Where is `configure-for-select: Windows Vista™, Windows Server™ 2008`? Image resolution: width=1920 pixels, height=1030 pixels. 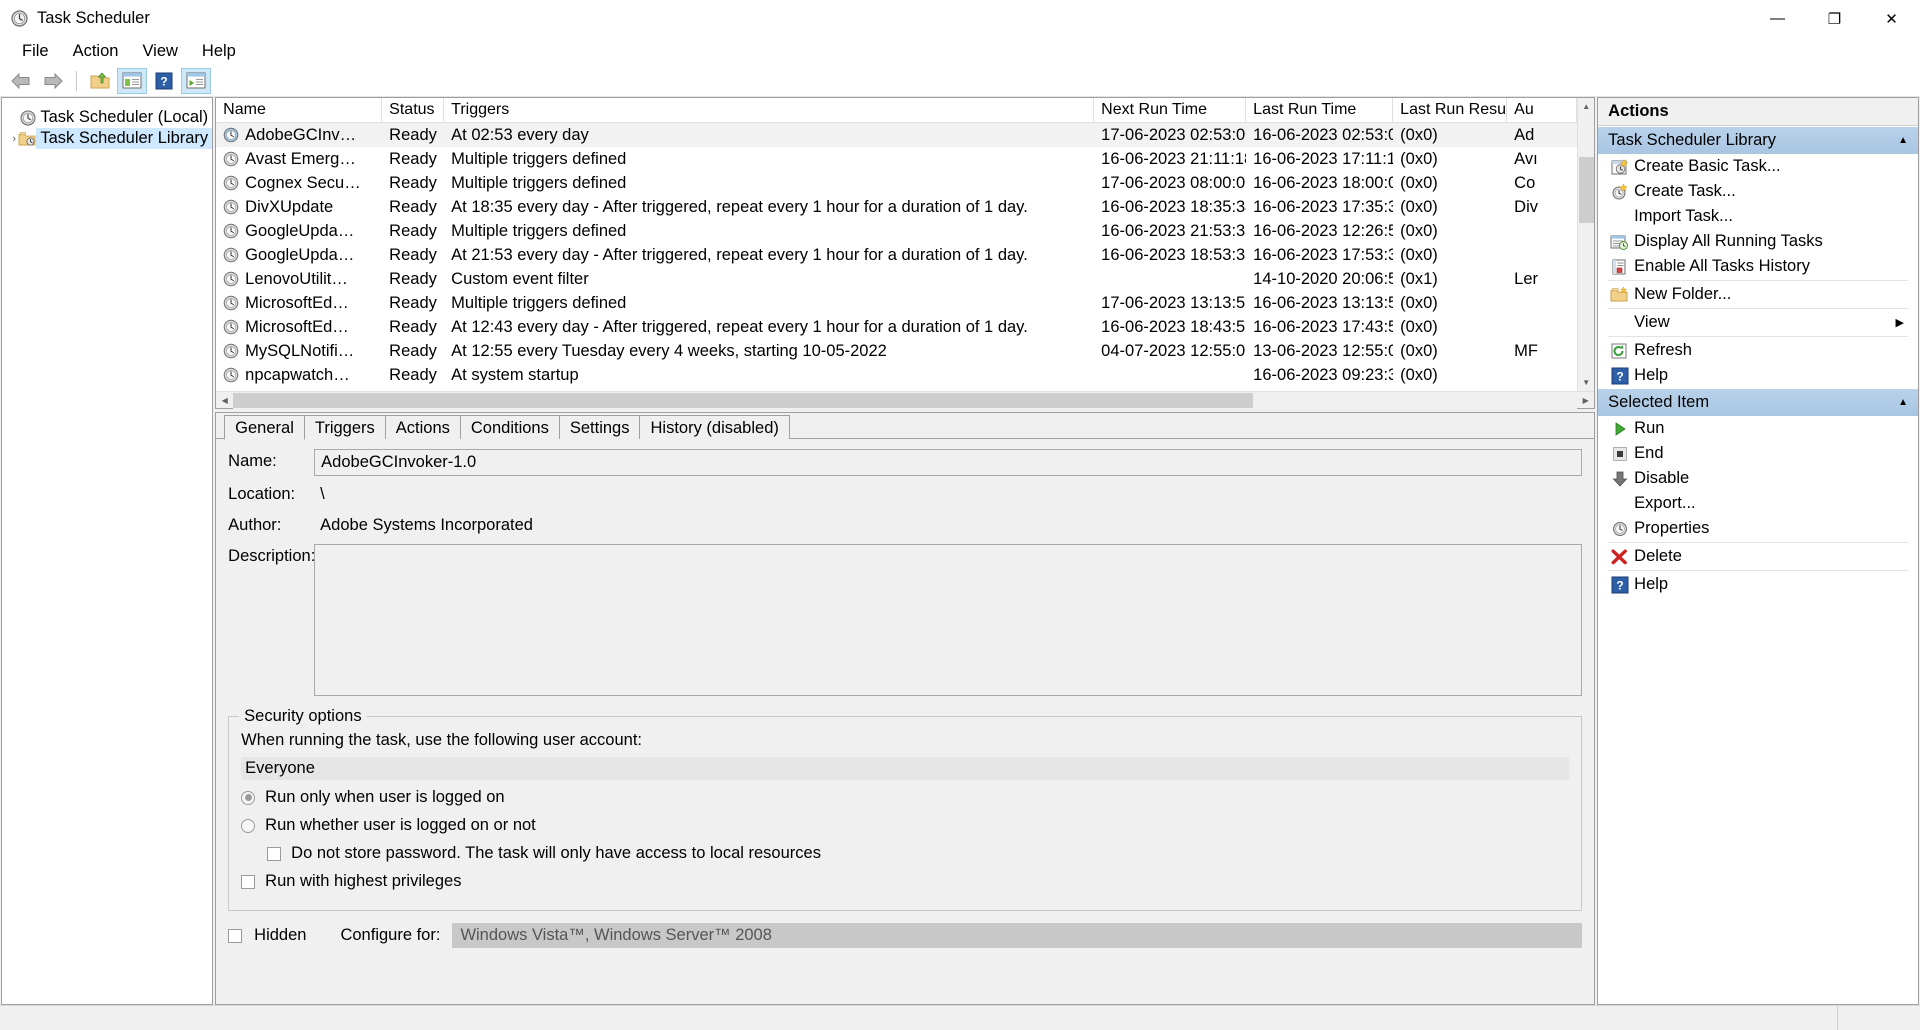
configure-for-select: Windows Vista™, Windows Server™ 2008 is located at coordinates (1017, 935).